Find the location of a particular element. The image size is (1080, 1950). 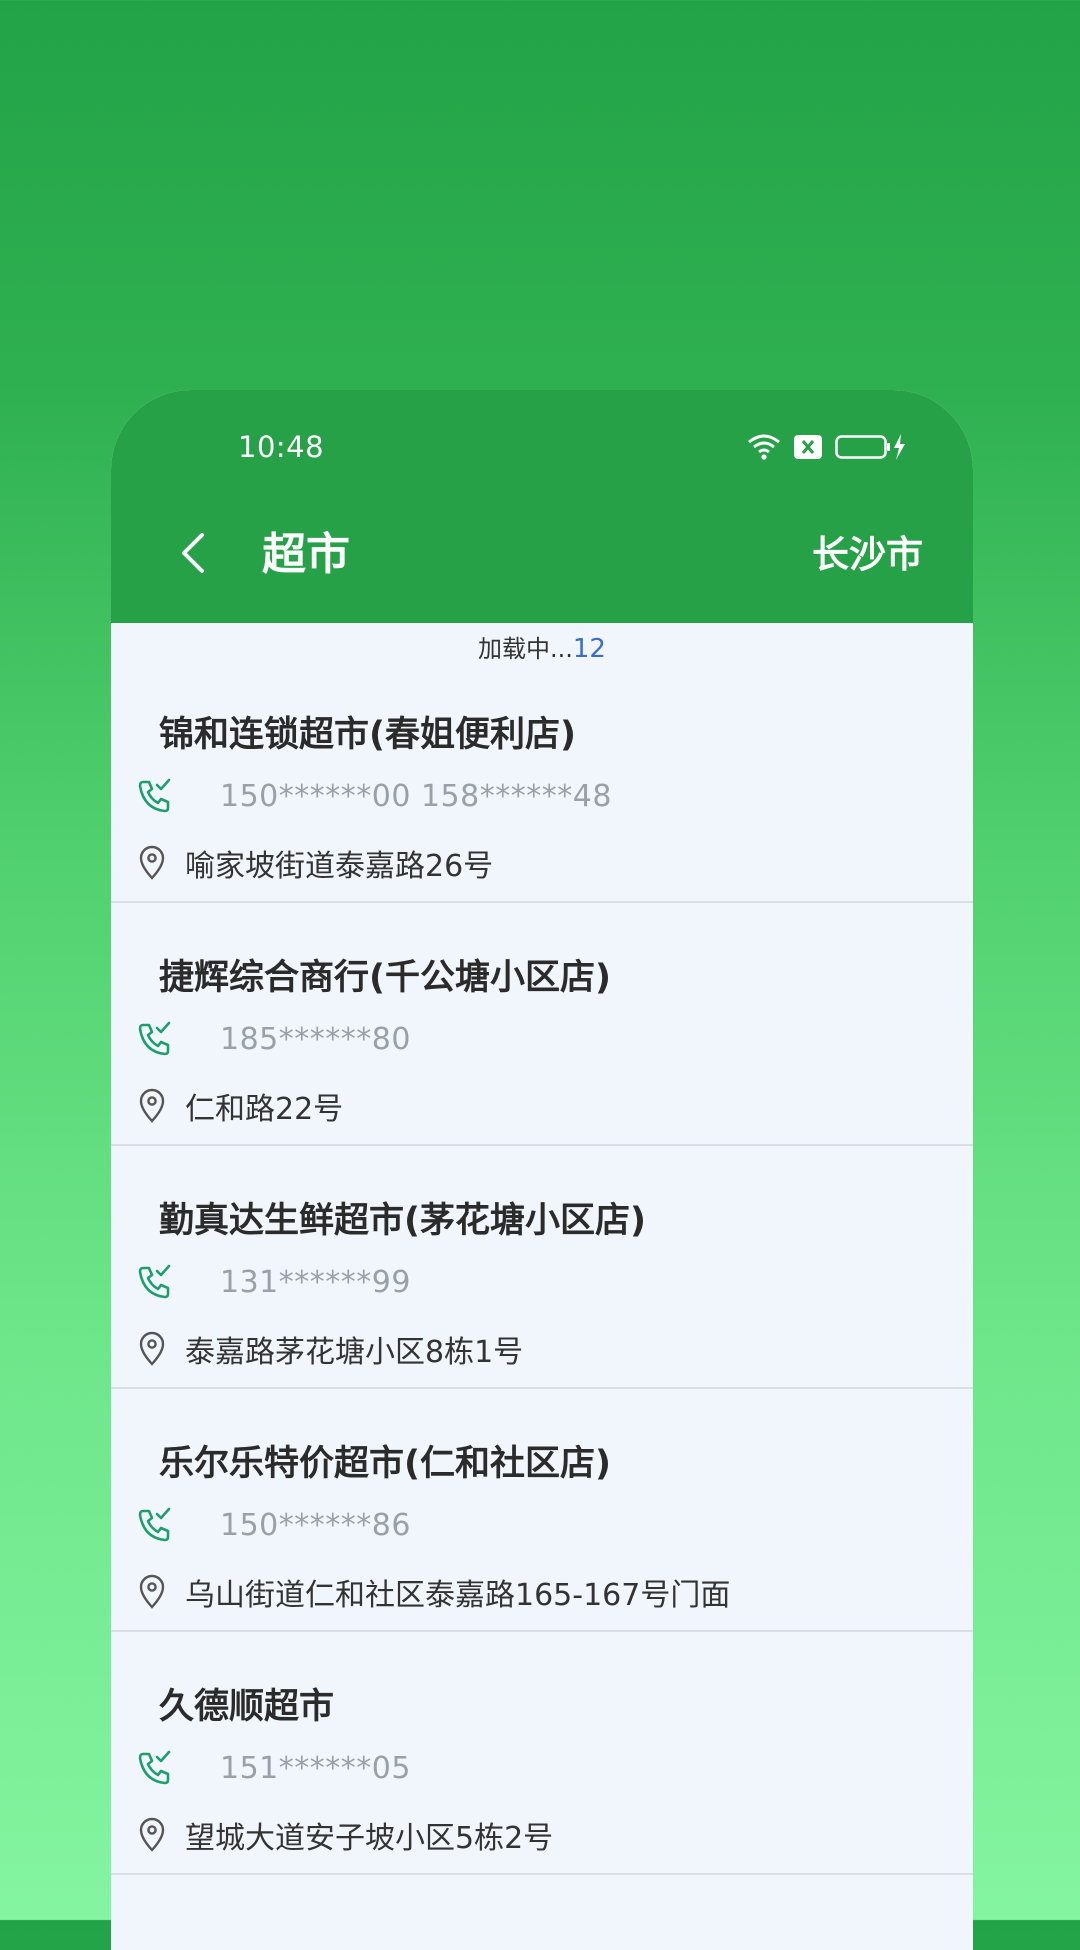

wifi-icon is located at coordinates (764, 447).